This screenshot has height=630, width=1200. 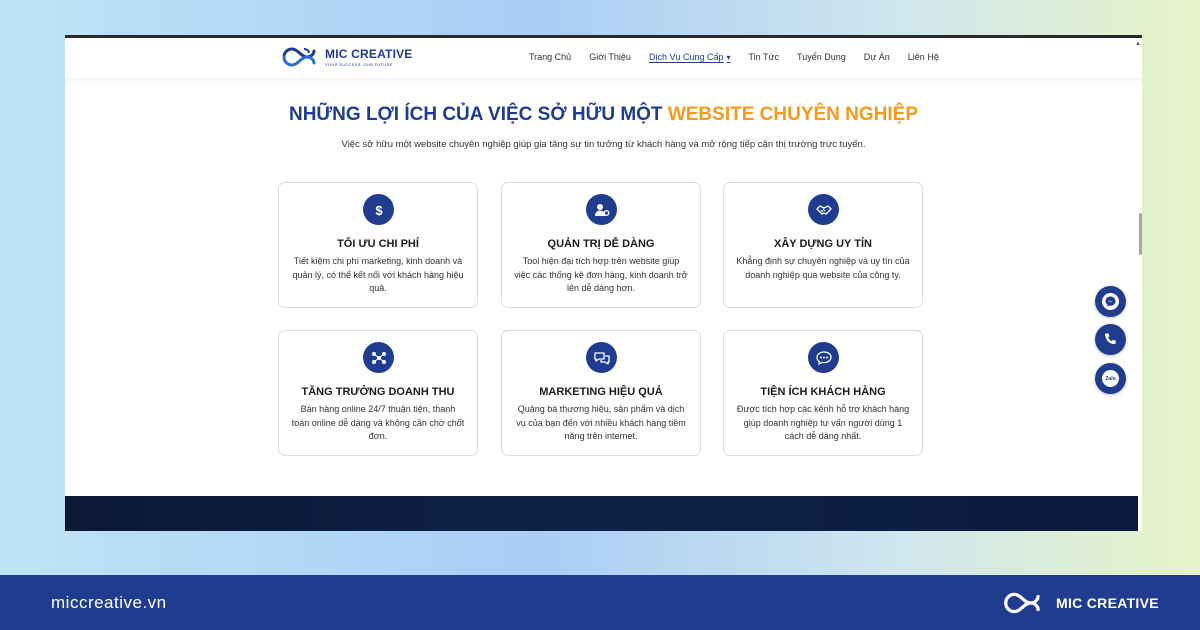 I want to click on chevron-down-icon: ▾, so click(x=728, y=57).